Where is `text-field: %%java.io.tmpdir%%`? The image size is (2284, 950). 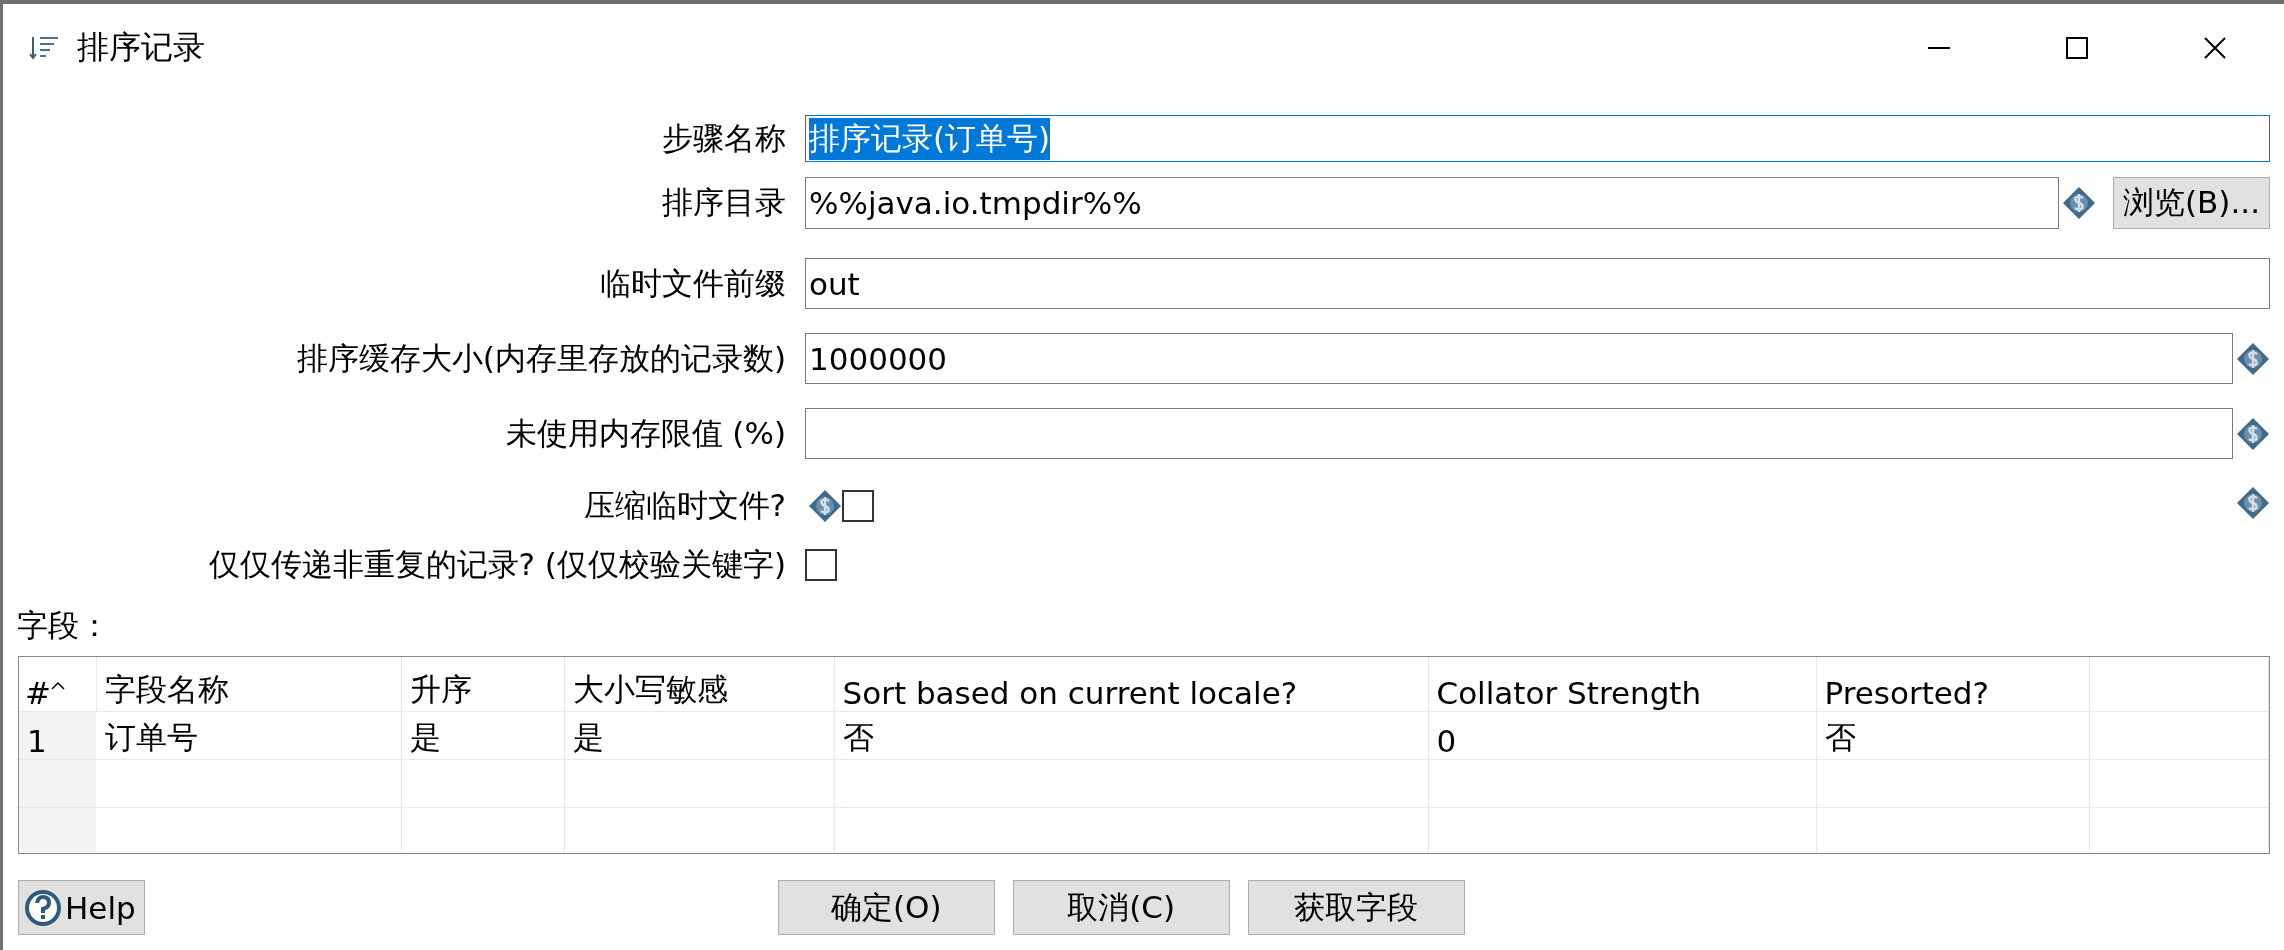
text-field: %%java.io.tmpdir%% is located at coordinates (1432, 203).